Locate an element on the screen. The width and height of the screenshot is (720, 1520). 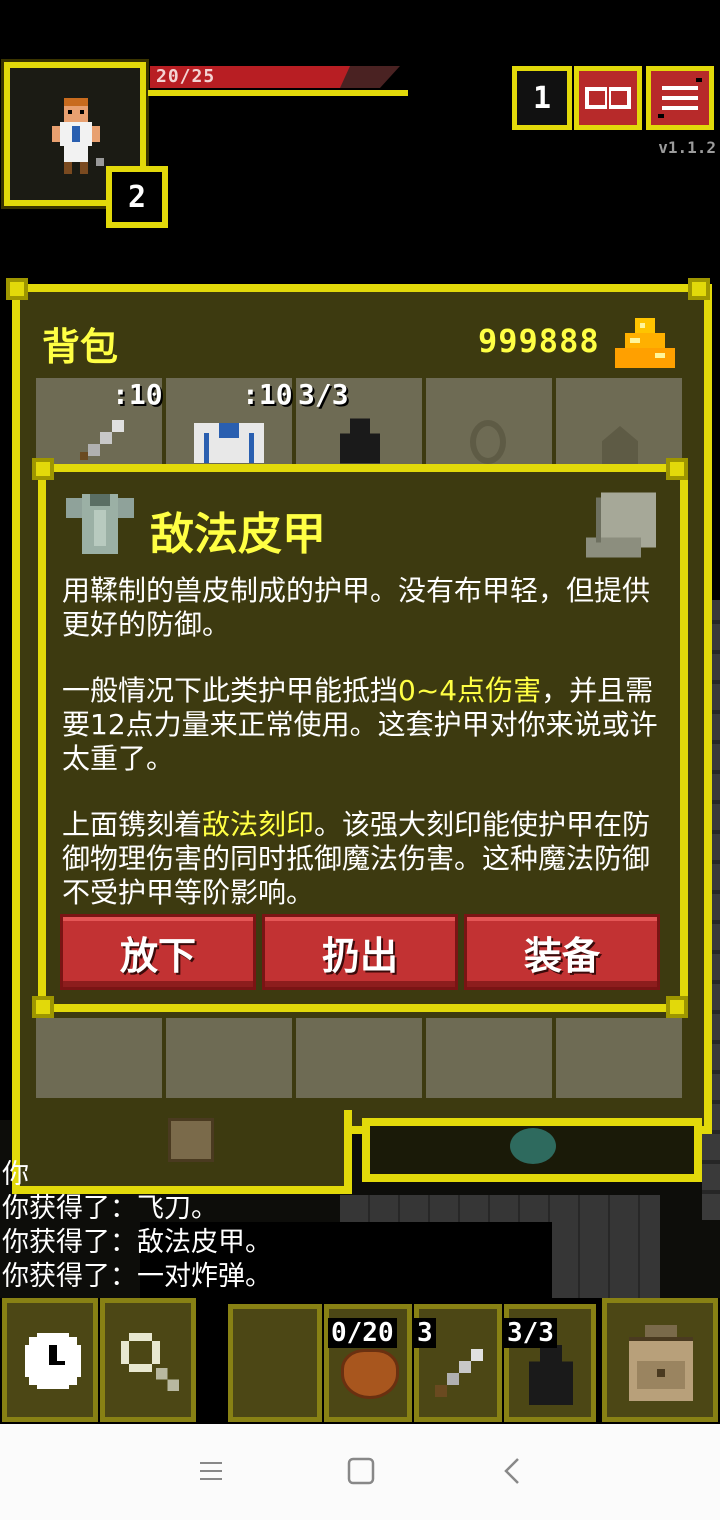
weapon-level: :10 is located at coordinates (137, 394).